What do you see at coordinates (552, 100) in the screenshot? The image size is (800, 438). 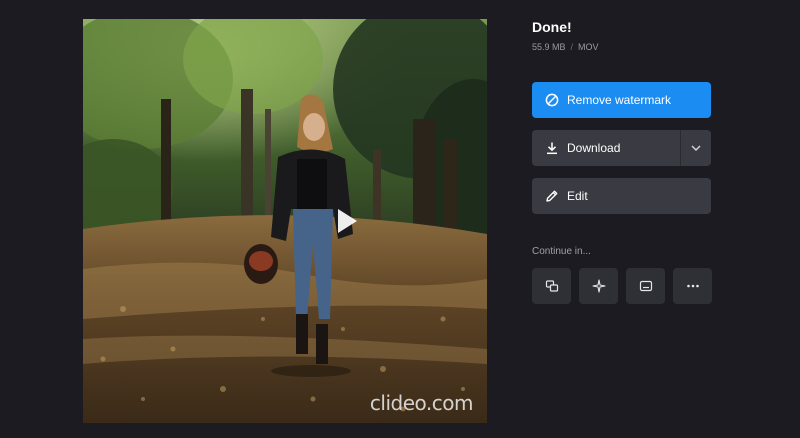 I see `prohibited-icon` at bounding box center [552, 100].